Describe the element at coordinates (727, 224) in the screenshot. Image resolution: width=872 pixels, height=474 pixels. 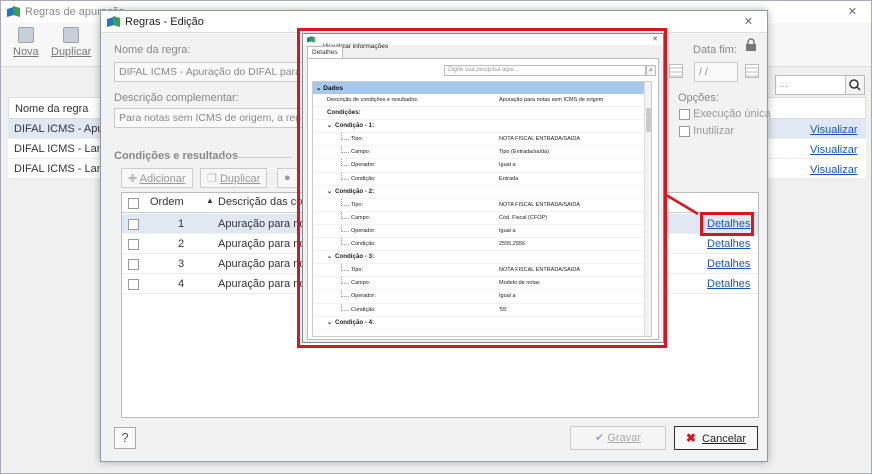
I see `highlight-detalhes` at that location.